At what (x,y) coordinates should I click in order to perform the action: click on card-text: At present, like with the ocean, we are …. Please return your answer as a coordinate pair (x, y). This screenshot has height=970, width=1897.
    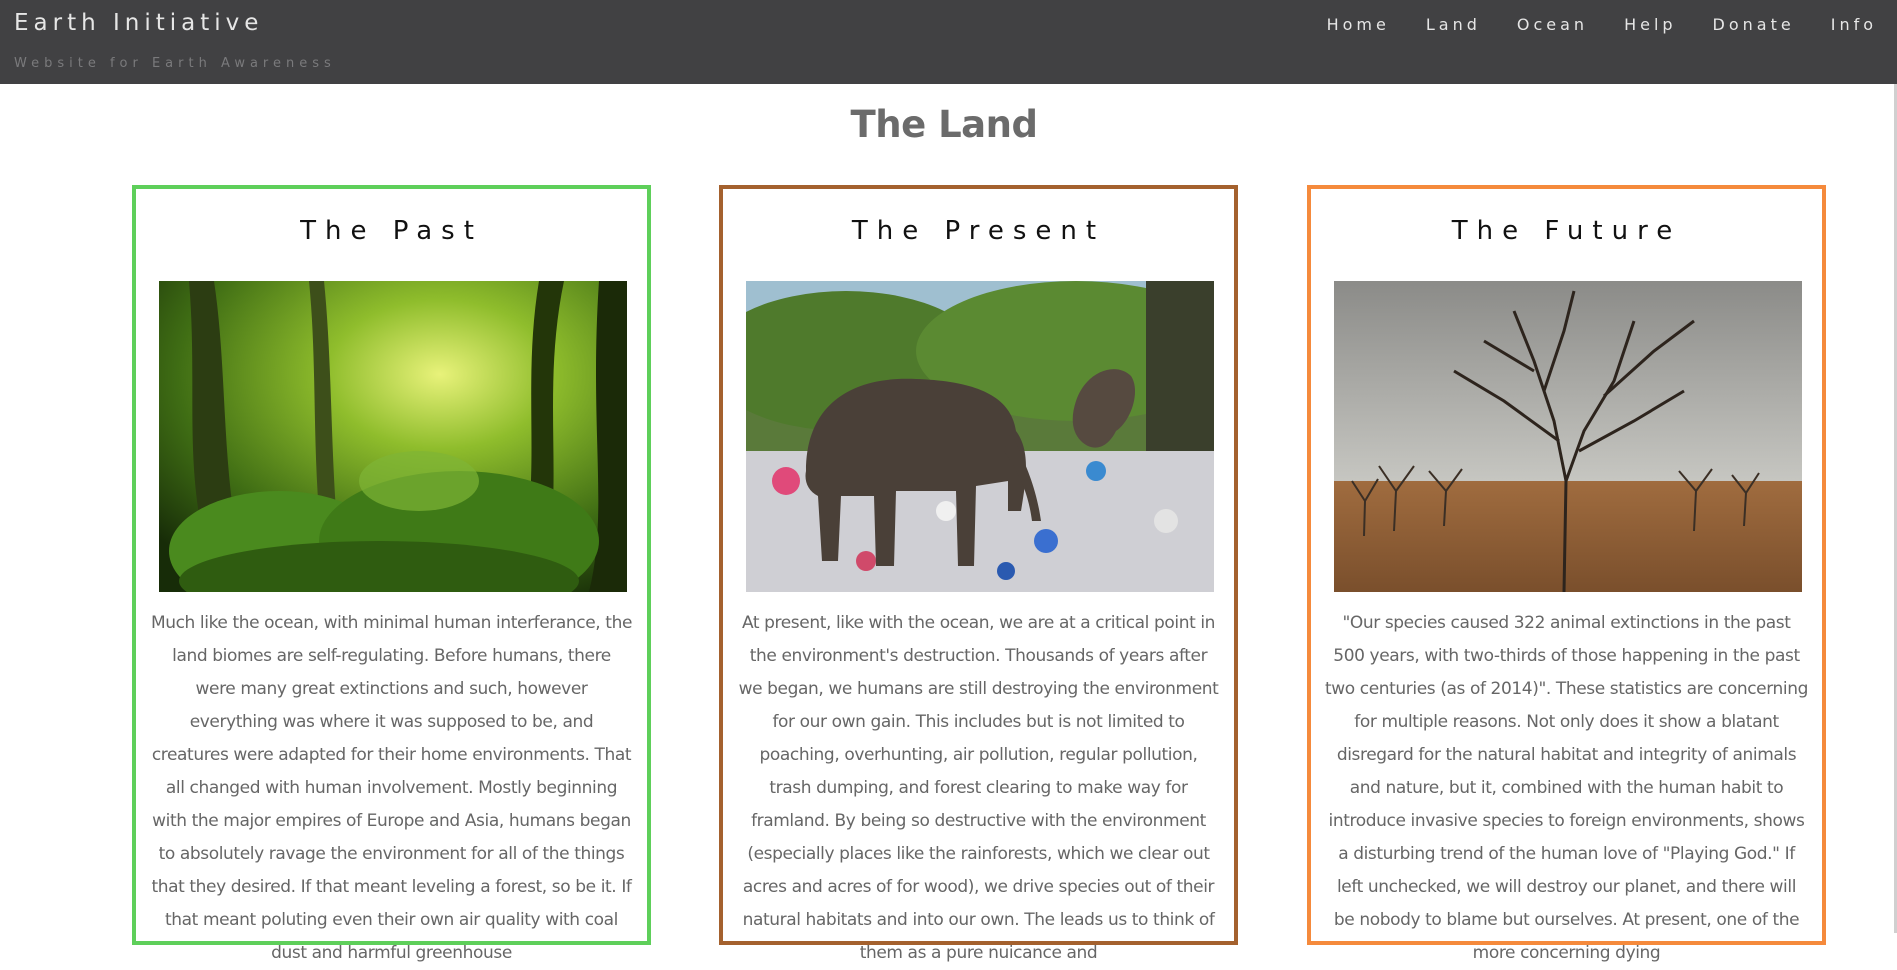
    Looking at the image, I should click on (978, 788).